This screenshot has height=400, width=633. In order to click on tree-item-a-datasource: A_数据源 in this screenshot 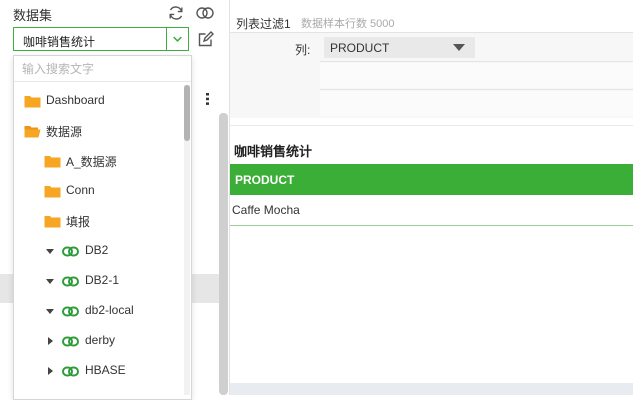, I will do `click(98, 161)`.